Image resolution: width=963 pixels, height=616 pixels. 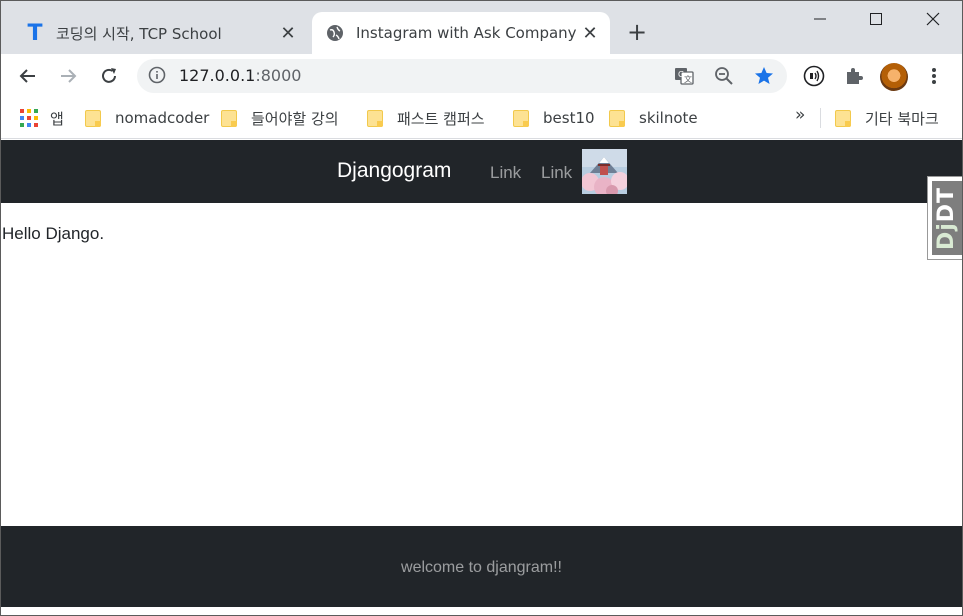 I want to click on media-control-icon, so click(x=814, y=76).